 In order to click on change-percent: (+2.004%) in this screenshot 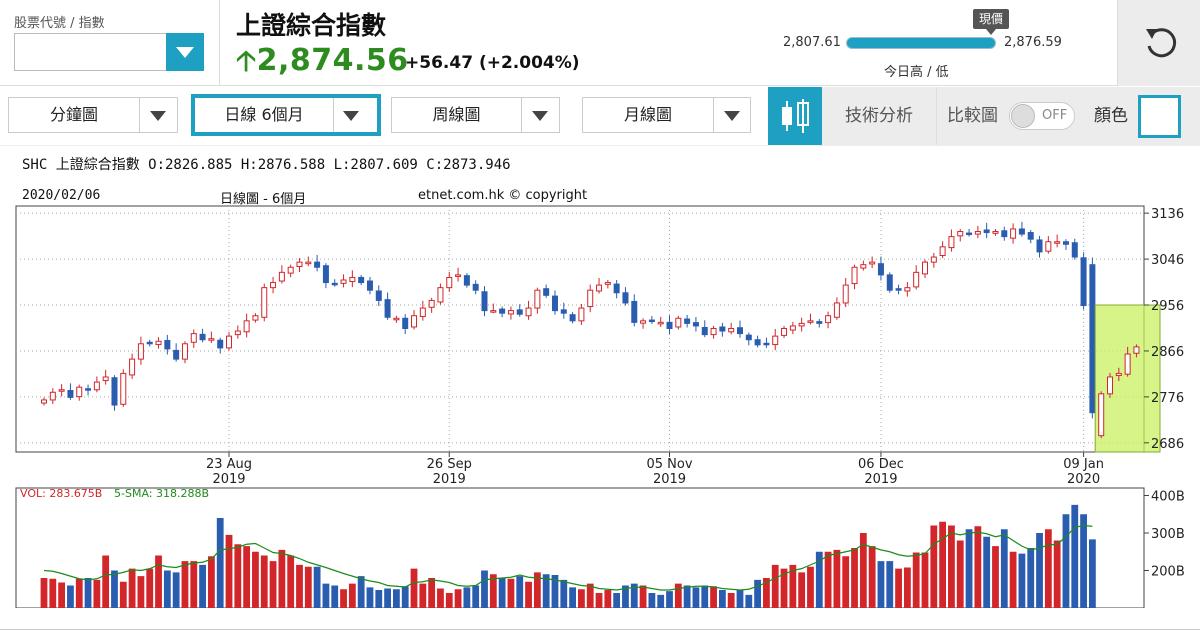, I will do `click(529, 63)`.